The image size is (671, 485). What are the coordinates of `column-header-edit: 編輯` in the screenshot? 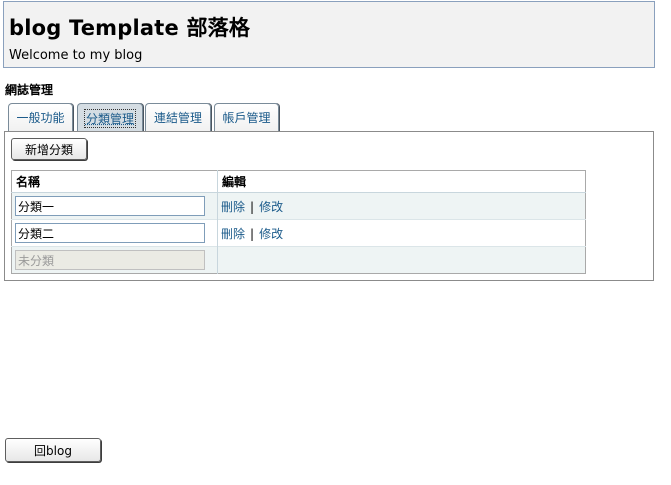 It's located at (401, 181).